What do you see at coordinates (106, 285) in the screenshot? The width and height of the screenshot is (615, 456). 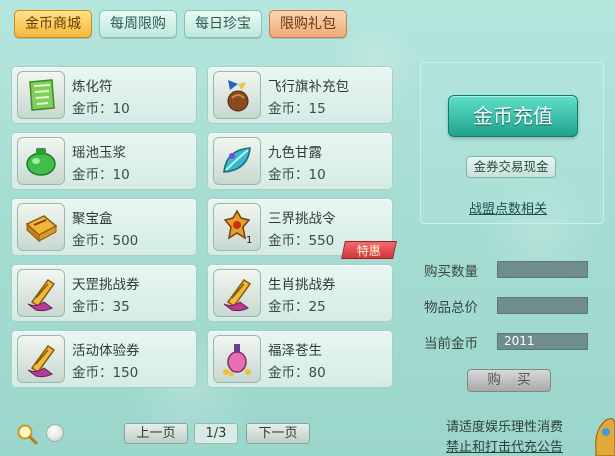 I see `item-name: 天罡挑战券` at bounding box center [106, 285].